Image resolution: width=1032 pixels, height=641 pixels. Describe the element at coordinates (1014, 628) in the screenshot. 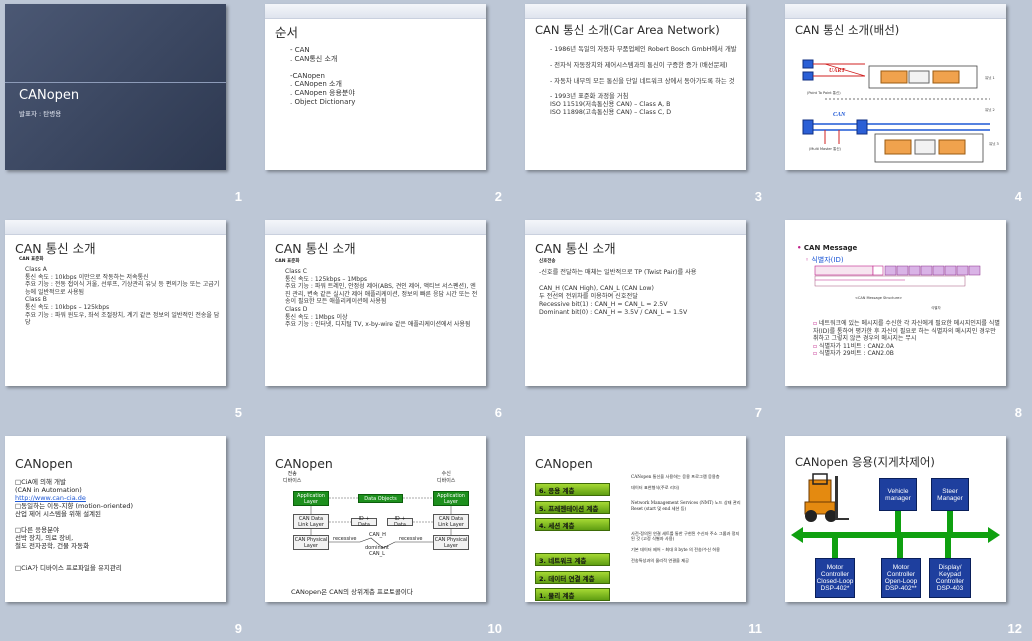

I see `slide-number: 12` at that location.